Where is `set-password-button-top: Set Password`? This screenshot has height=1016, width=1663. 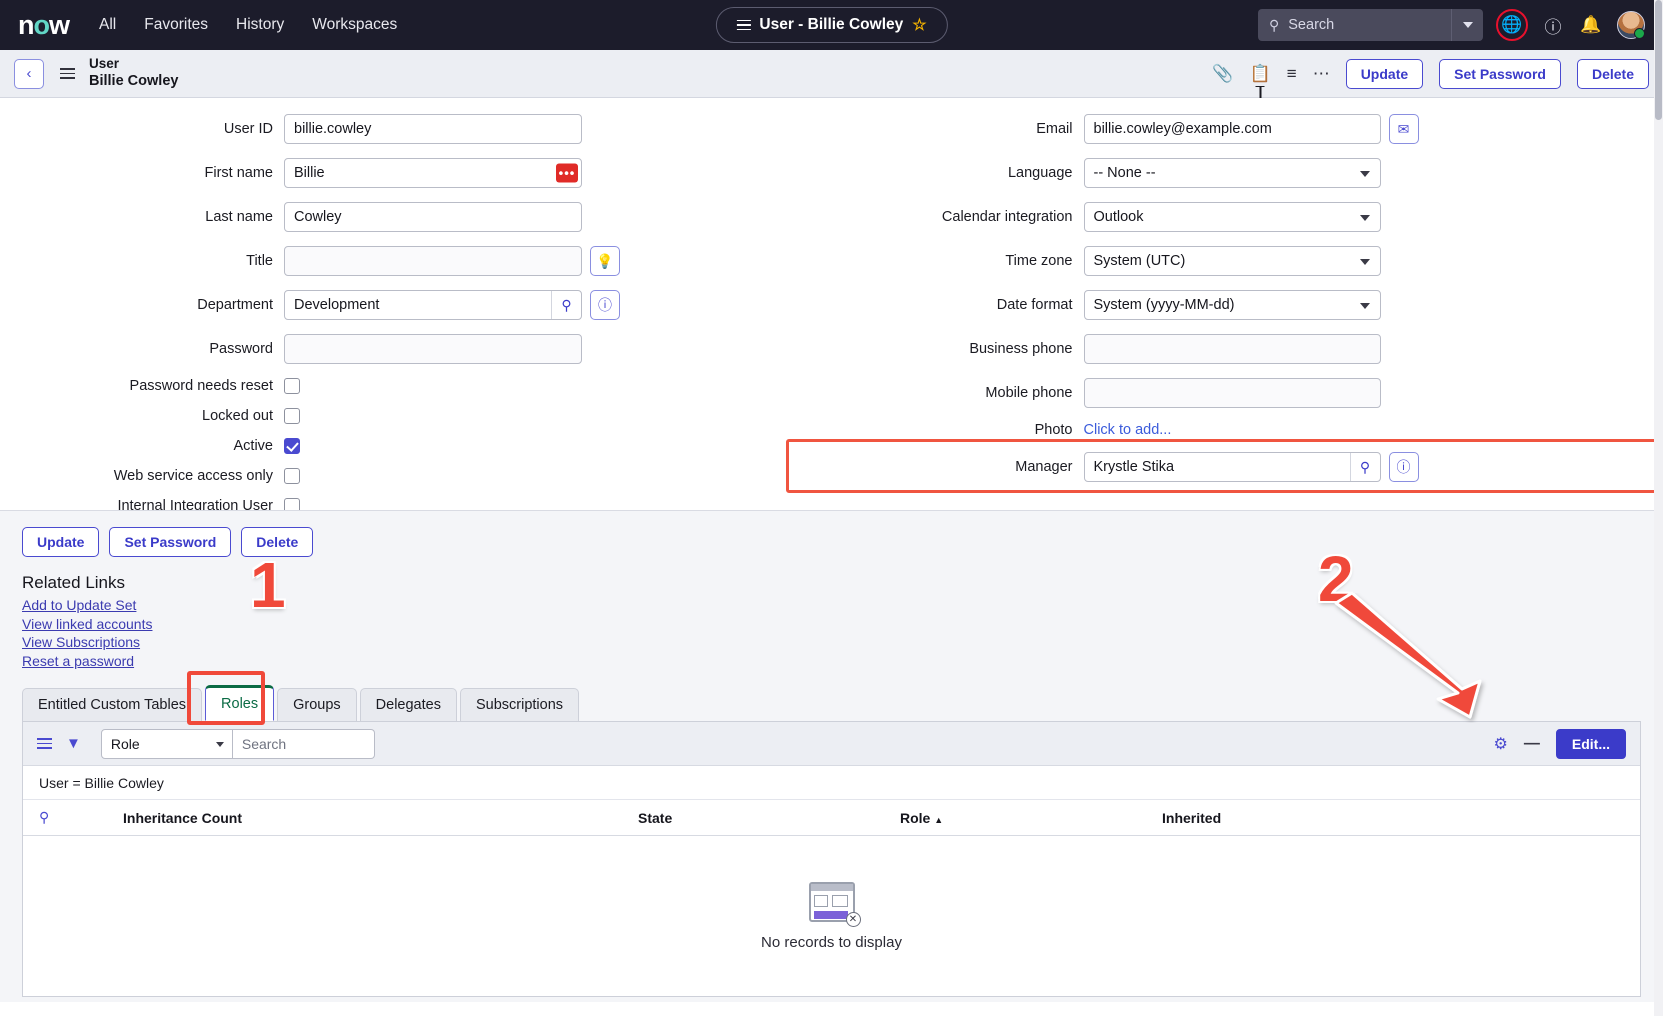
set-password-button-top: Set Password is located at coordinates (1500, 73).